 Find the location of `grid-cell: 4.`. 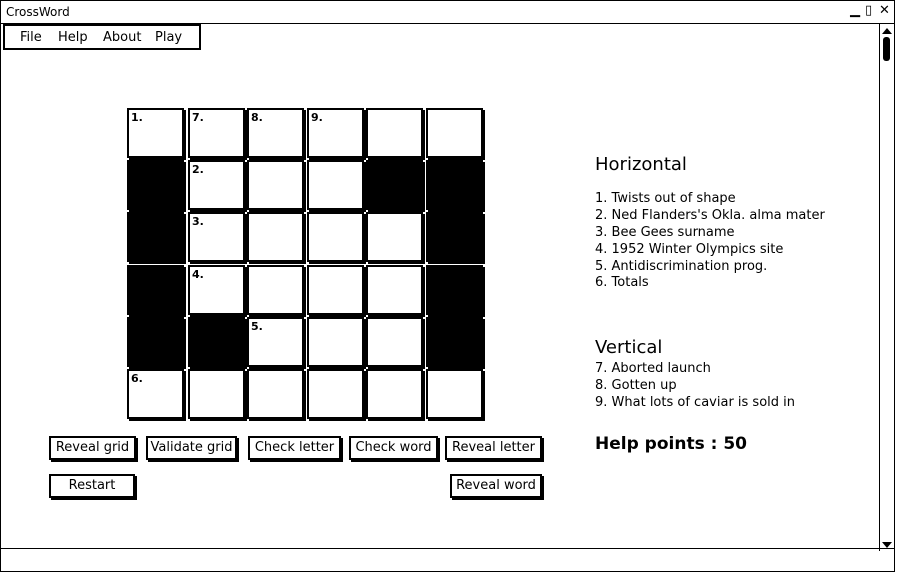

grid-cell: 4. is located at coordinates (216, 290).